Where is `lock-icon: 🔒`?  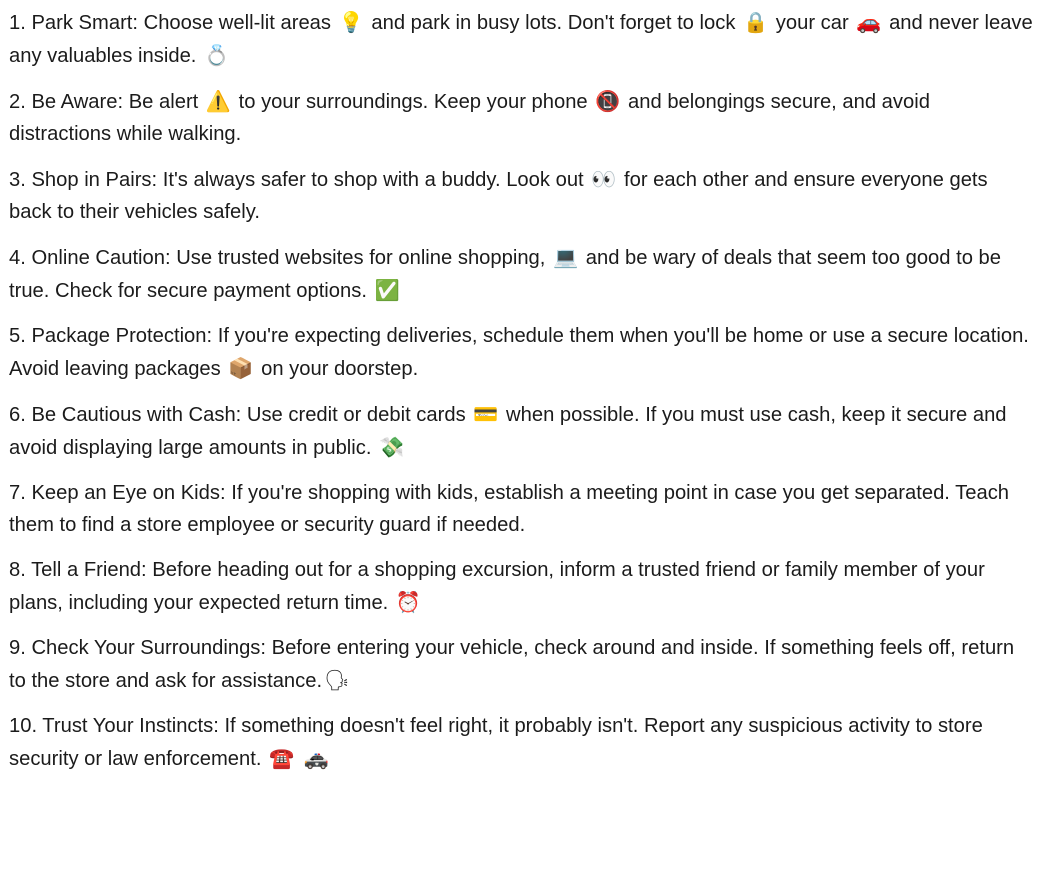 lock-icon: 🔒 is located at coordinates (756, 22).